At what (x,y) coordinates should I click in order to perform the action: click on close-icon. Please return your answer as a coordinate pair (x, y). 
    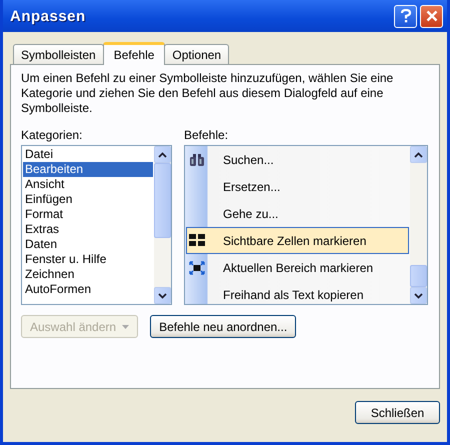
    Looking at the image, I should click on (432, 16).